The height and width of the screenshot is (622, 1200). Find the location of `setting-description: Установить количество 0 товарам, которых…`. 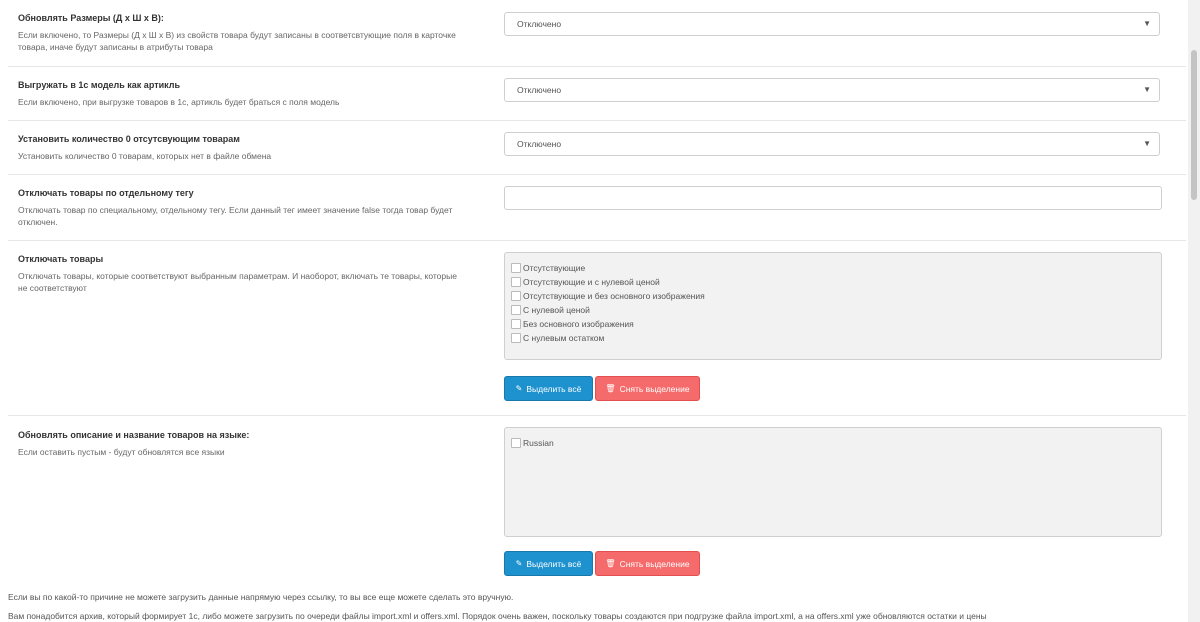

setting-description: Установить количество 0 товарам, которых… is located at coordinates (145, 156).